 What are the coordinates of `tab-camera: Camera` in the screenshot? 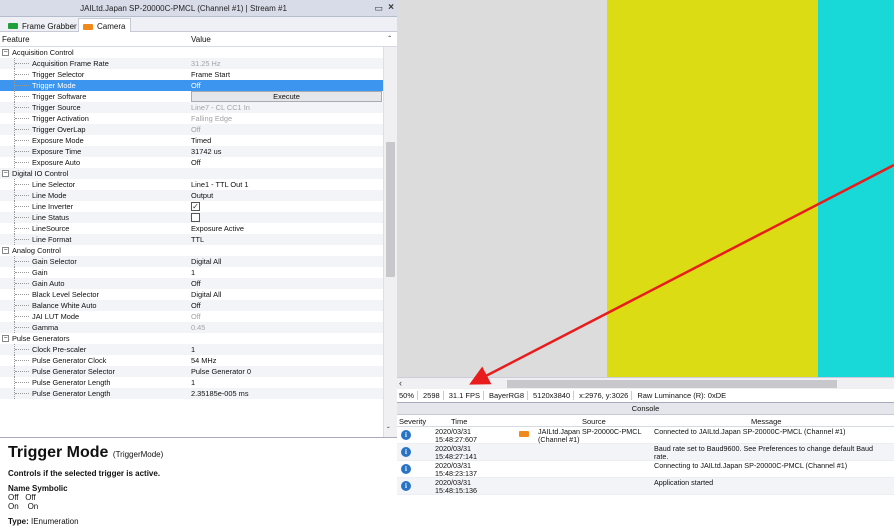 It's located at (105, 25).